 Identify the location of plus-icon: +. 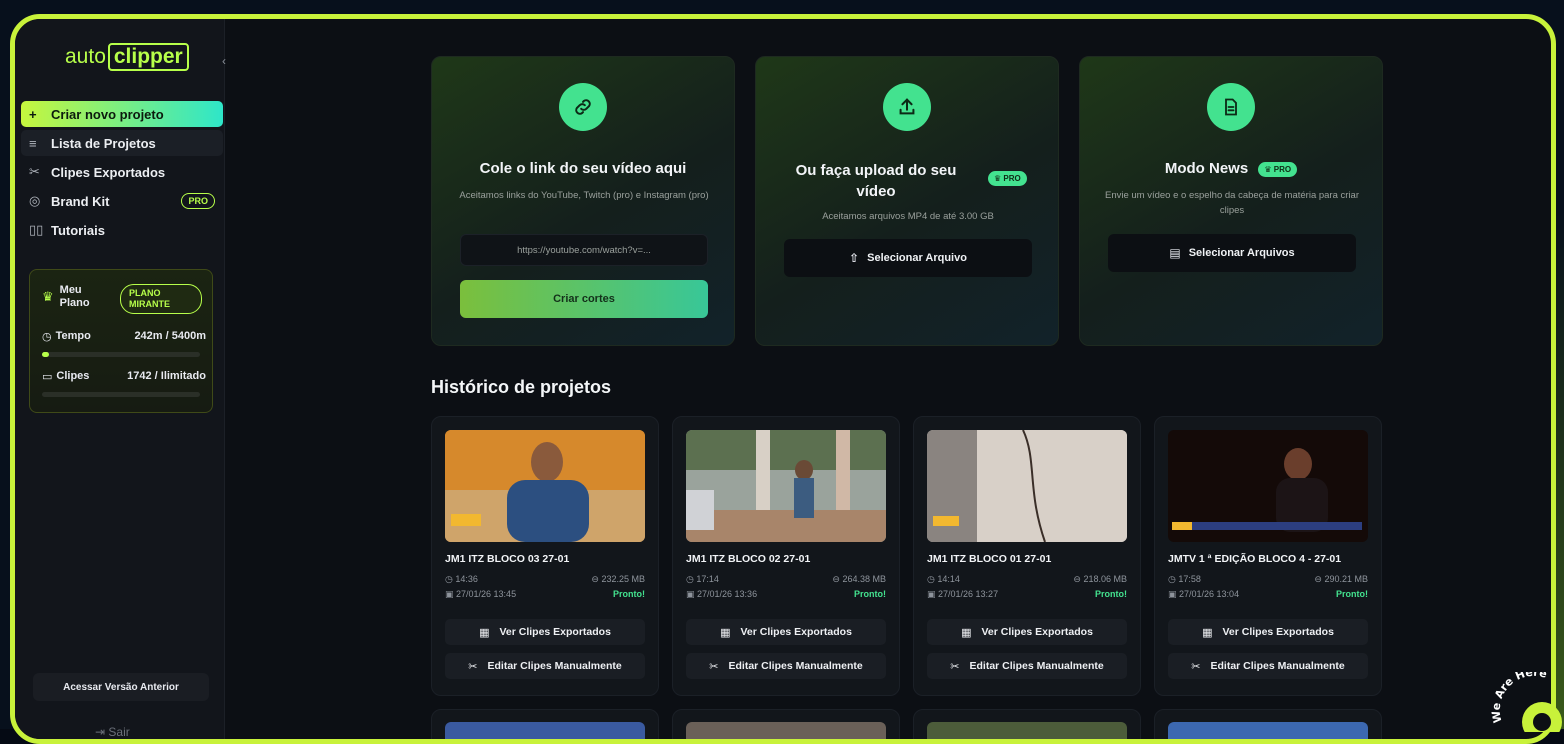
(33, 114).